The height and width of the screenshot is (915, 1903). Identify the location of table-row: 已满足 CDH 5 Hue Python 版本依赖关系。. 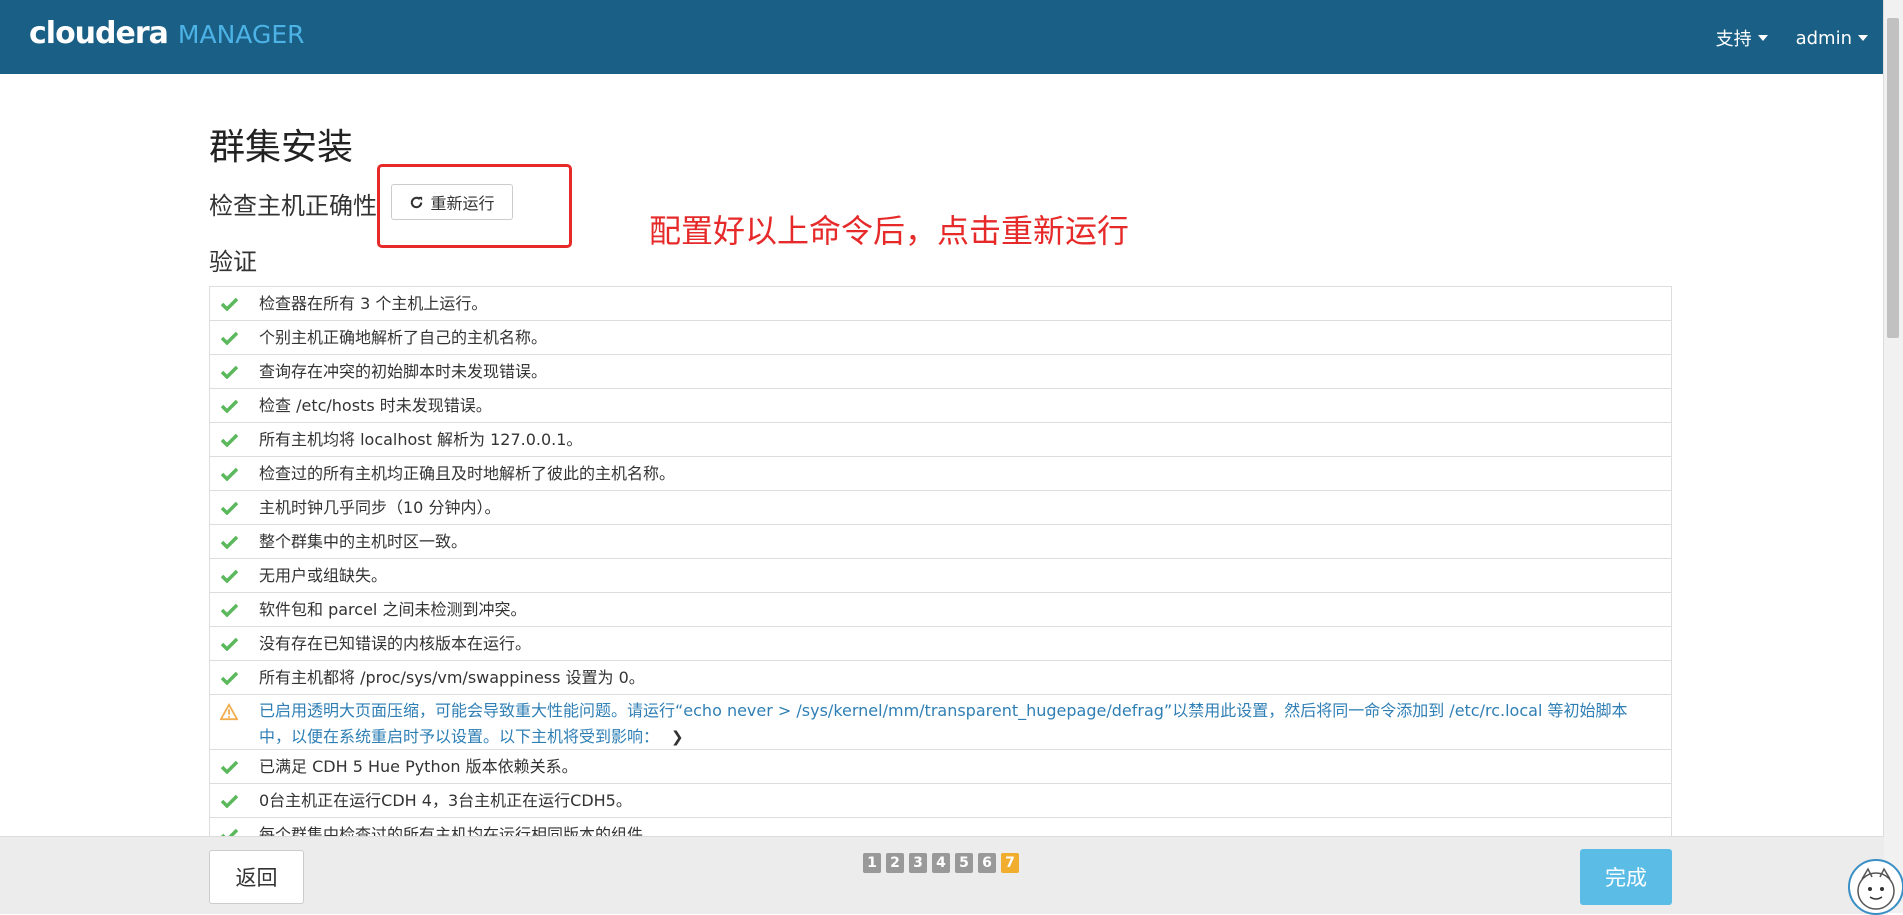
(940, 767).